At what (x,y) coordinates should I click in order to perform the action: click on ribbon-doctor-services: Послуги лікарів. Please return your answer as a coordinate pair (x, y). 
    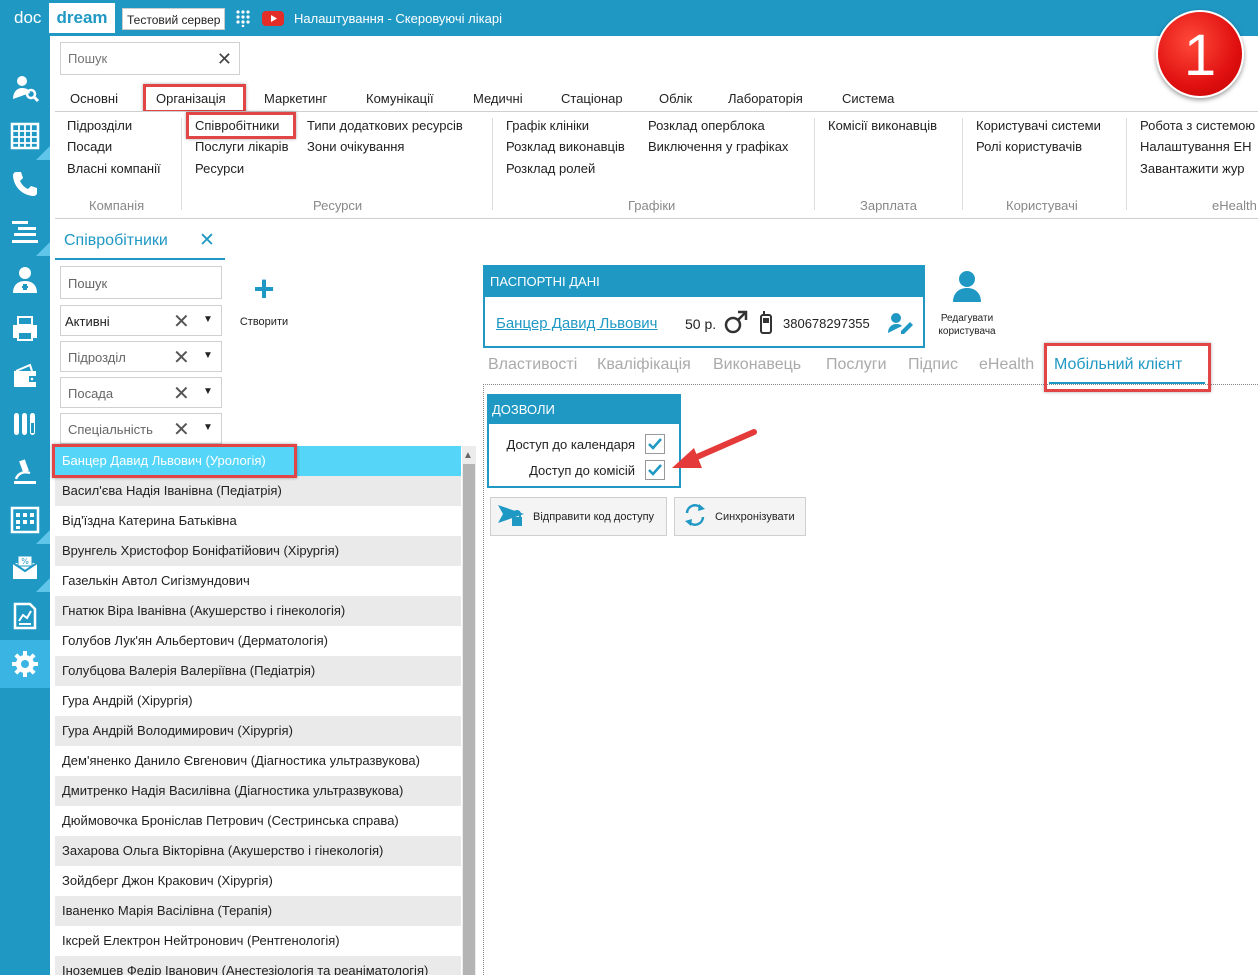
    Looking at the image, I should click on (241, 146).